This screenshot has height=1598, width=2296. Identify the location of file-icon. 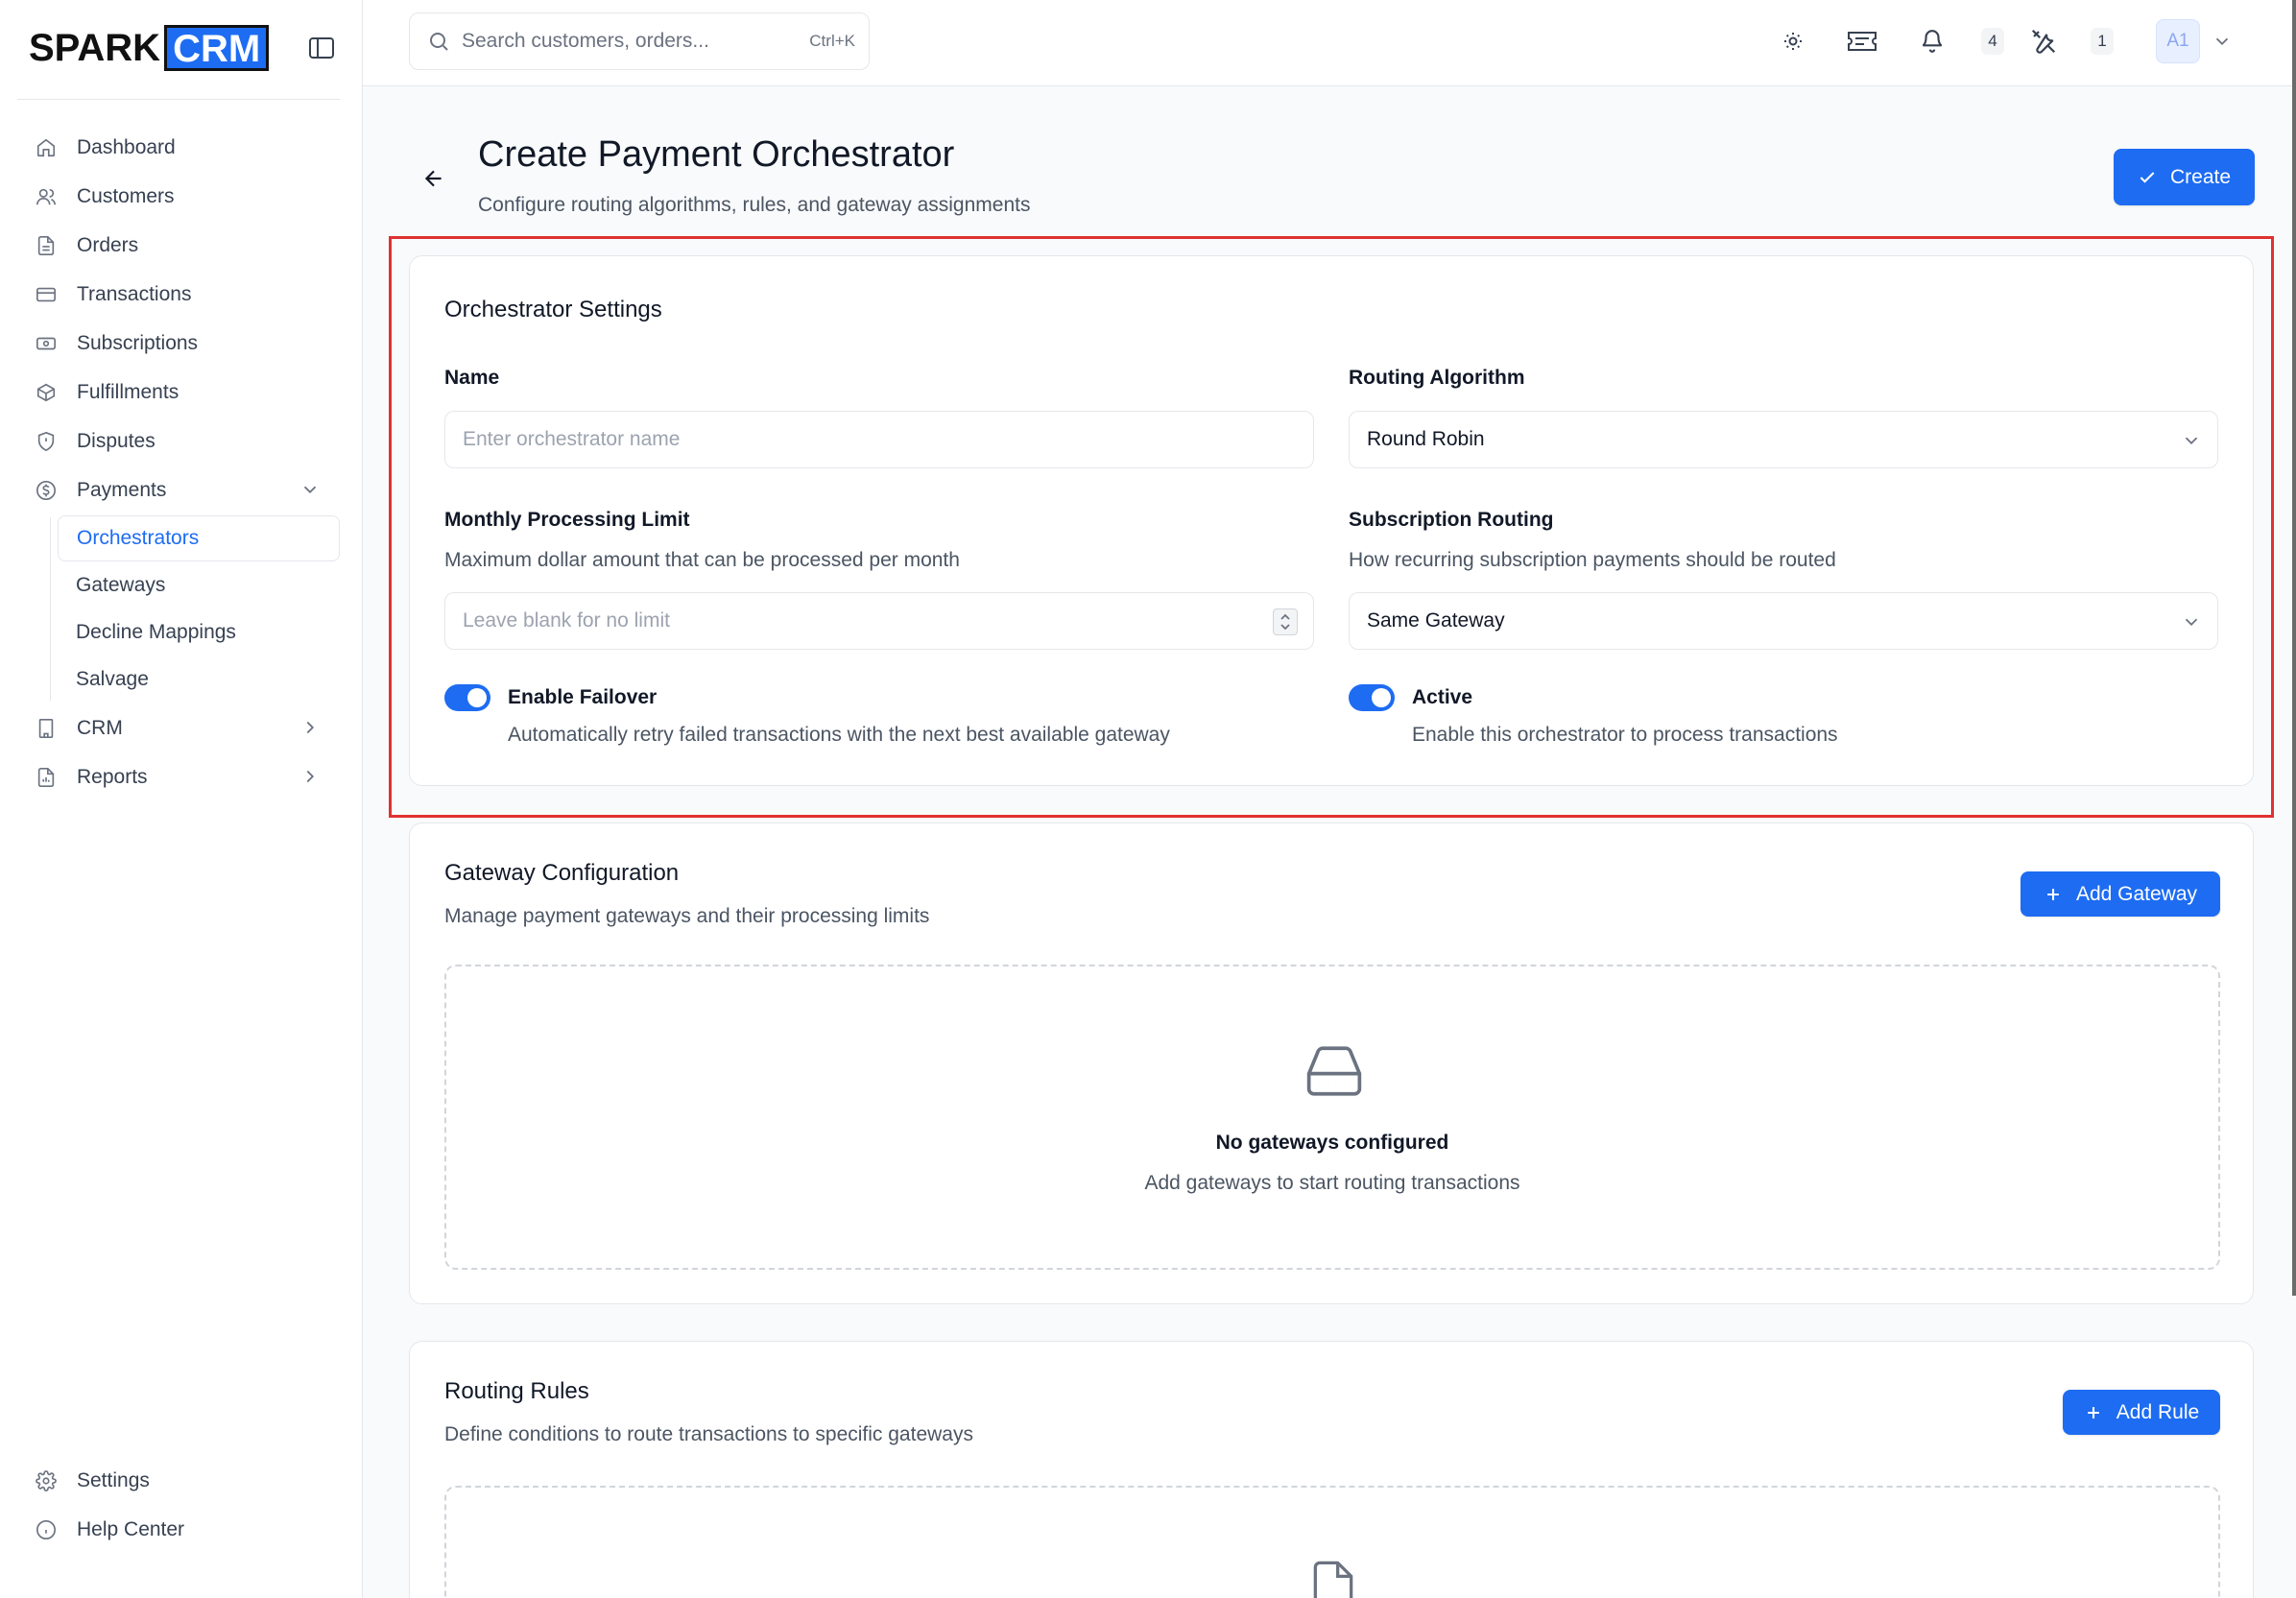
(1333, 1577).